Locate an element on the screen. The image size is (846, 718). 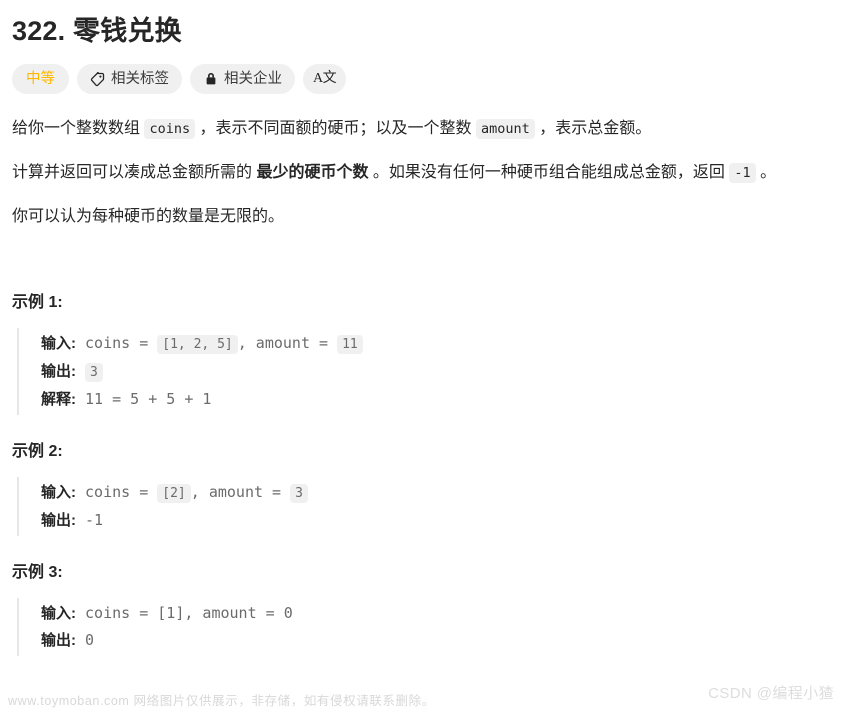
example-3-input-text: coins = [1], amount = 0 is located at coordinates (184, 613).